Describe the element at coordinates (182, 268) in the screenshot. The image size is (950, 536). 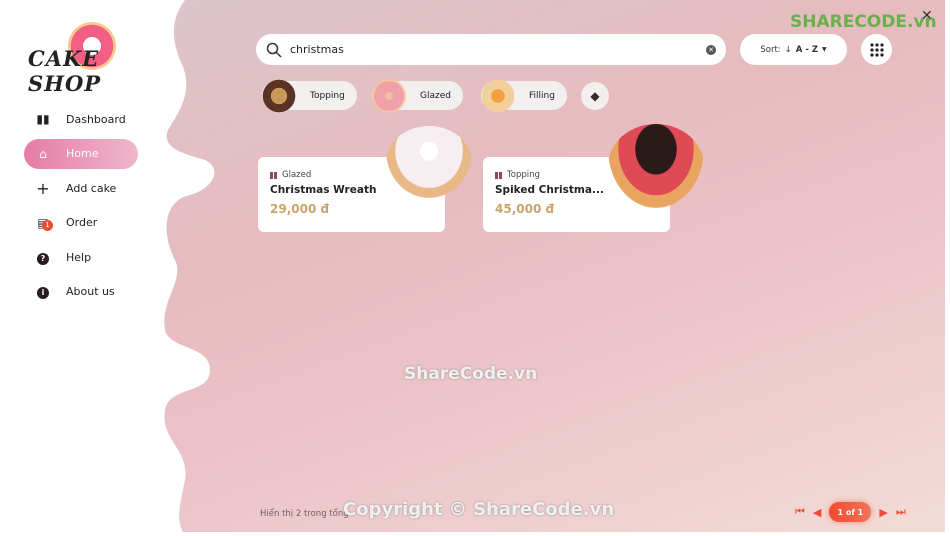
I see `drip-decoration` at that location.